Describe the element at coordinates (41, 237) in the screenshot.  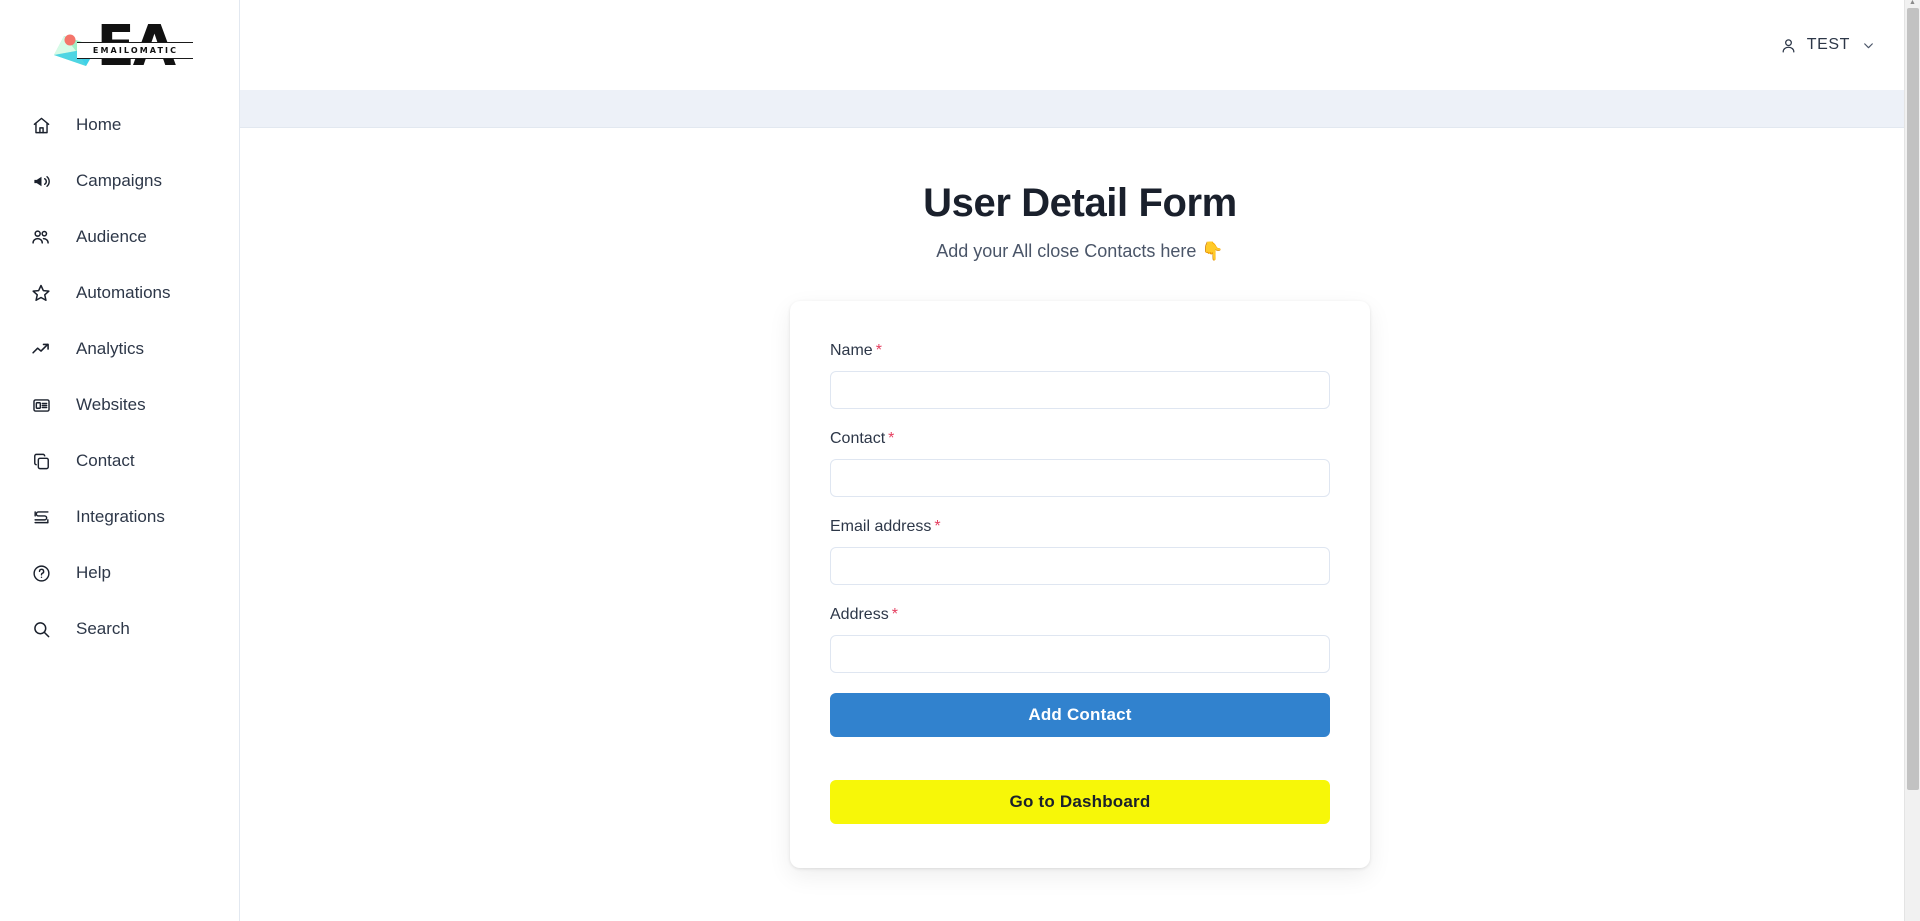
I see `users-icon` at that location.